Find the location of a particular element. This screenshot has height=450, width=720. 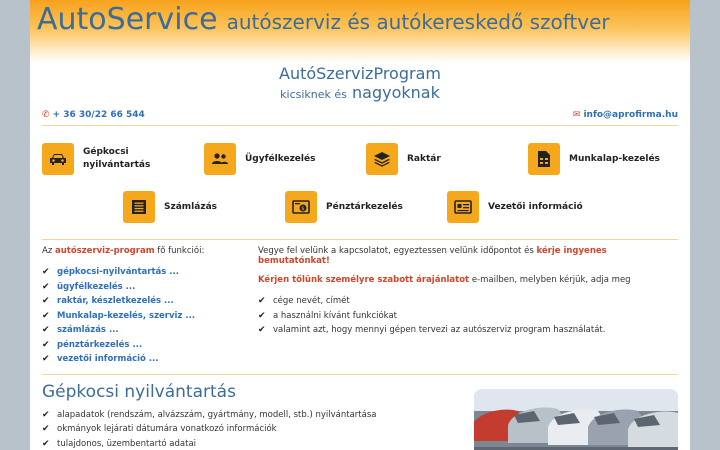

email-contact: ✉ info@aprofirma.hu is located at coordinates (625, 115).